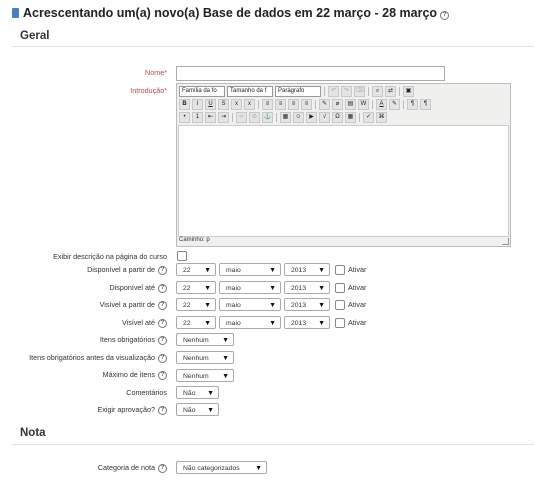 The image size is (535, 481). Describe the element at coordinates (146, 392) in the screenshot. I see `comments-label: Comentários` at that location.